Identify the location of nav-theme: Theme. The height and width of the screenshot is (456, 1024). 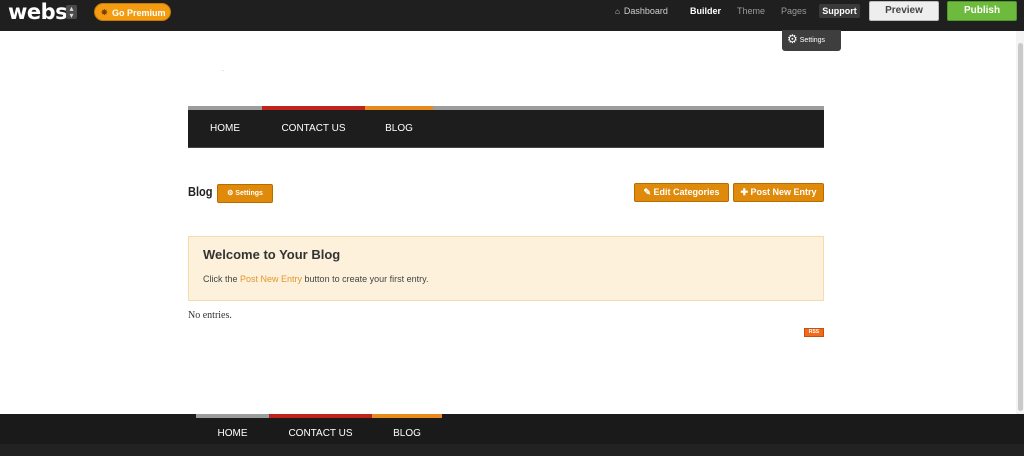
(751, 11).